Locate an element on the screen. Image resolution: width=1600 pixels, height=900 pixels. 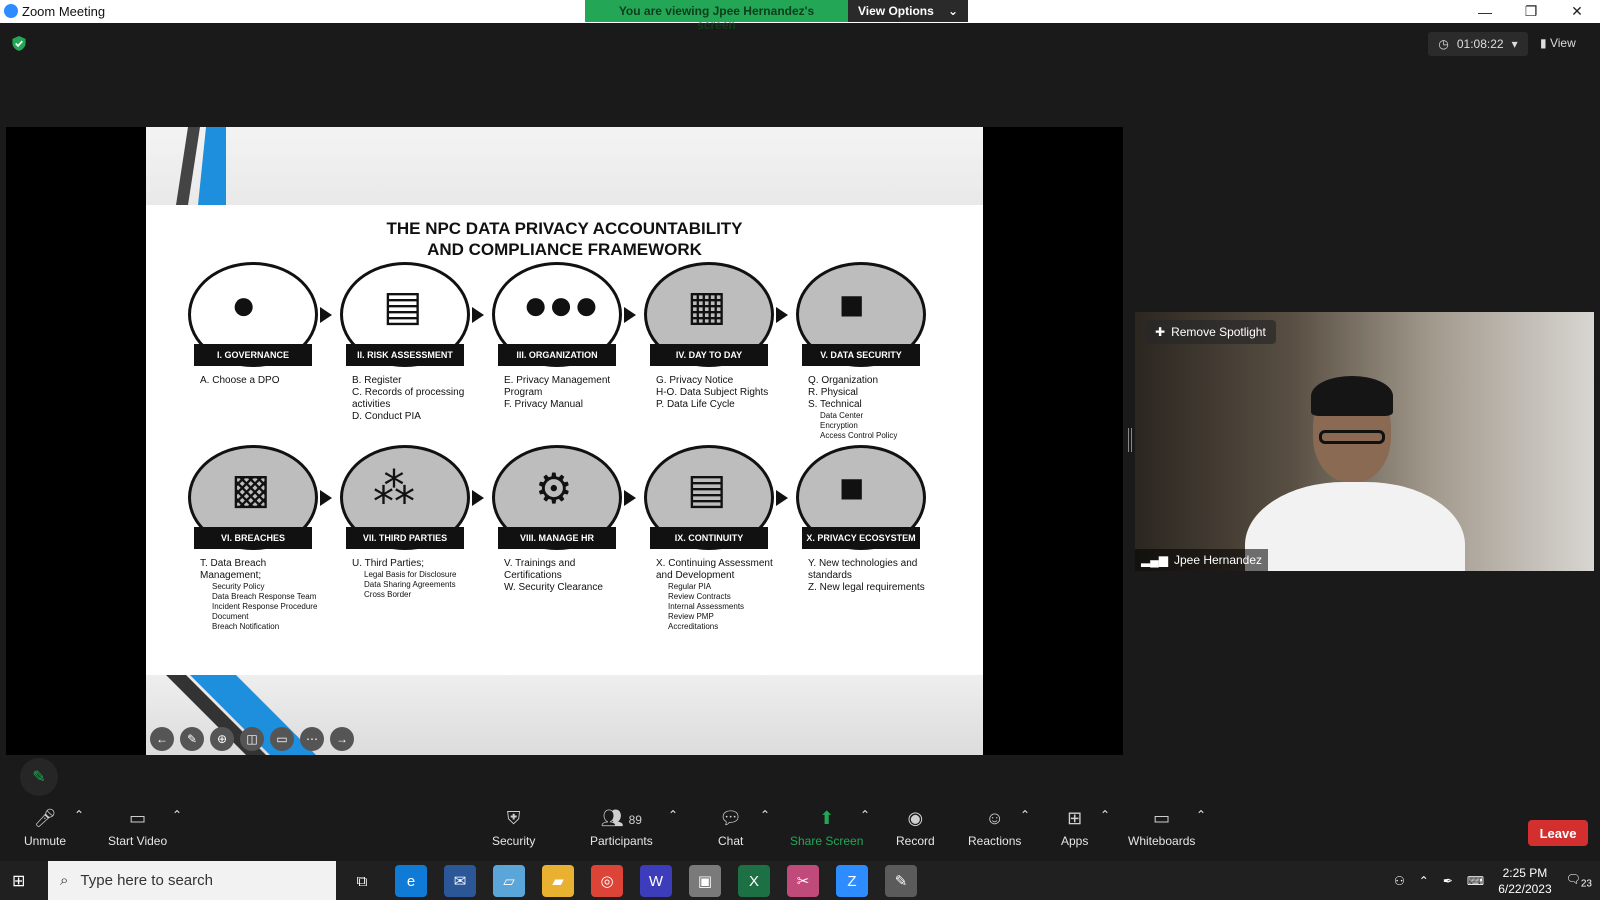
people-icon: ⚇ is located at coordinates (1399, 881).